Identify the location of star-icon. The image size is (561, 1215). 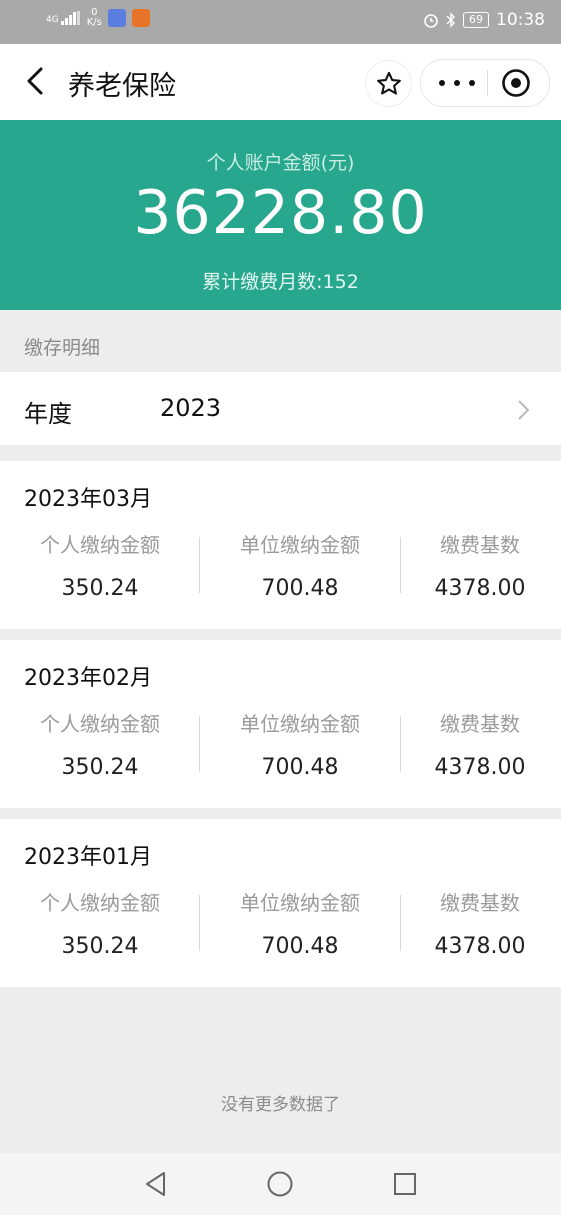
(388, 82).